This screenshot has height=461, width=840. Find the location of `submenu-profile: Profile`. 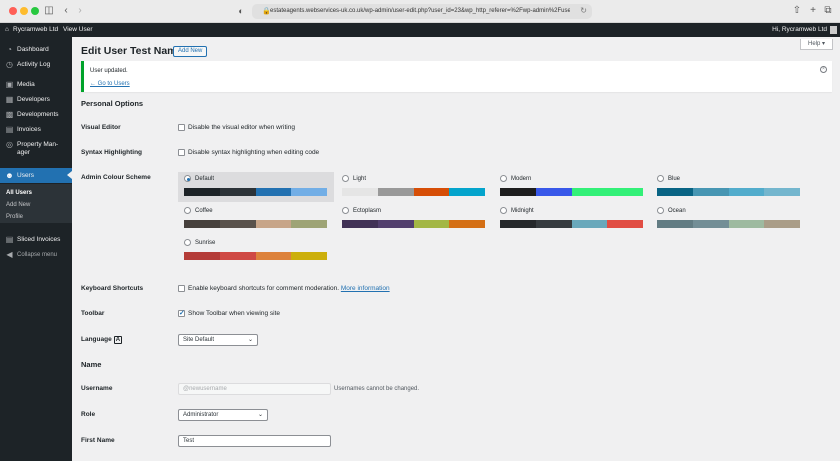

submenu-profile: Profile is located at coordinates (14, 217).